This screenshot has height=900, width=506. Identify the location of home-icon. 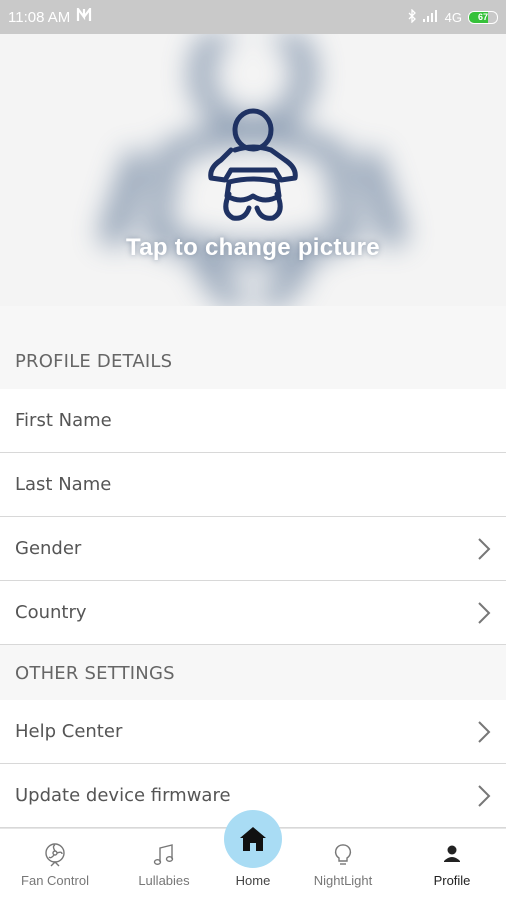
(253, 839).